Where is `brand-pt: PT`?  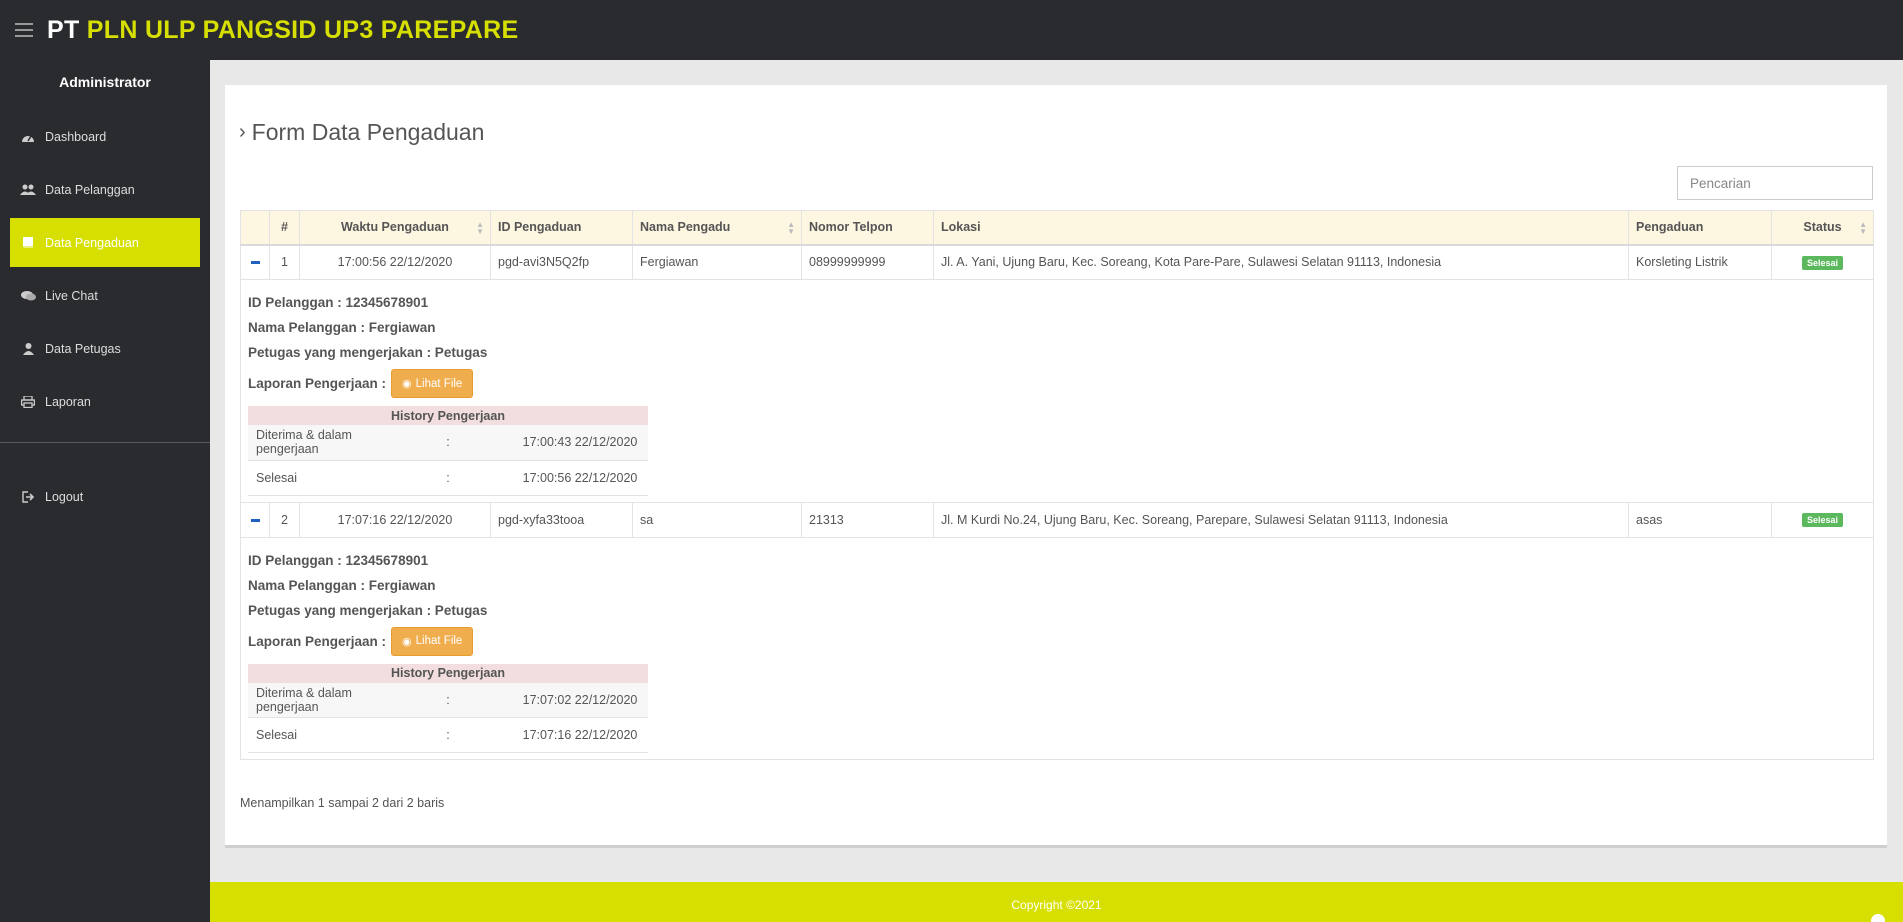
brand-pt: PT is located at coordinates (63, 29).